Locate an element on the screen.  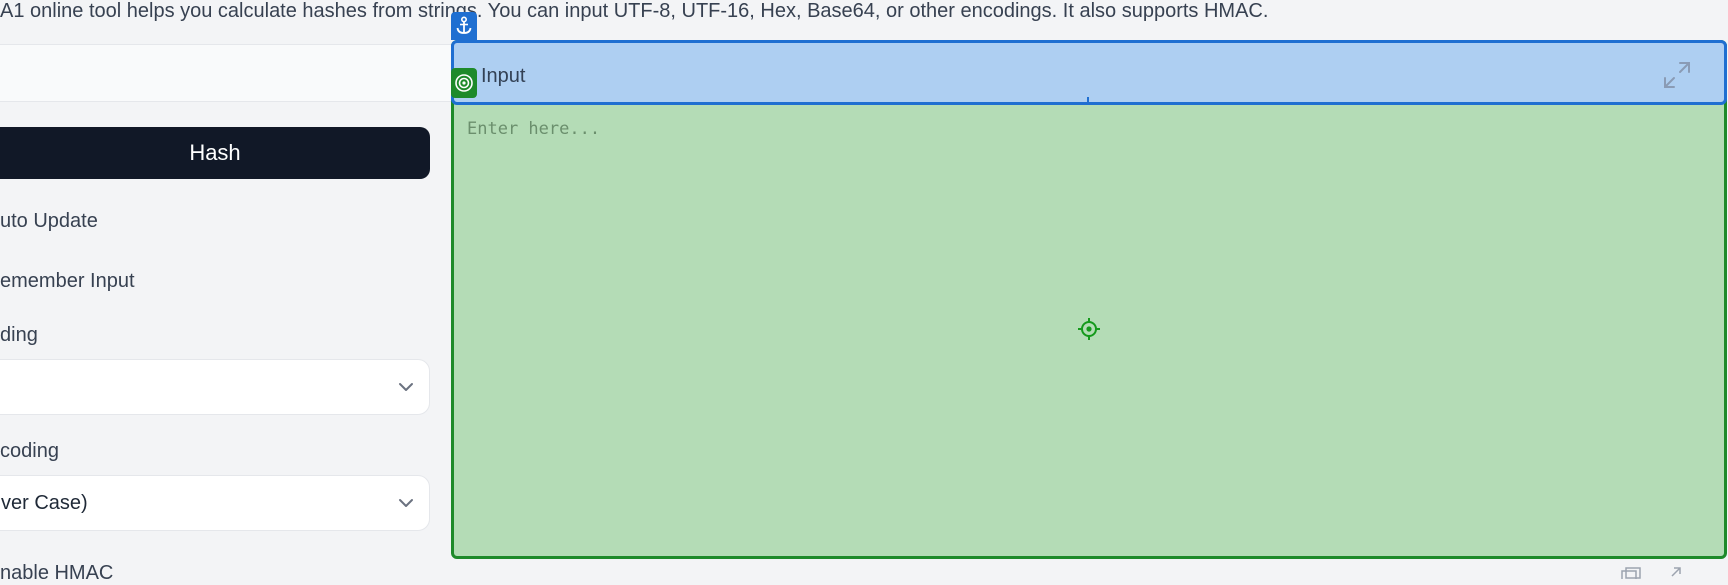
input-panel-header: Input is located at coordinates (1089, 72).